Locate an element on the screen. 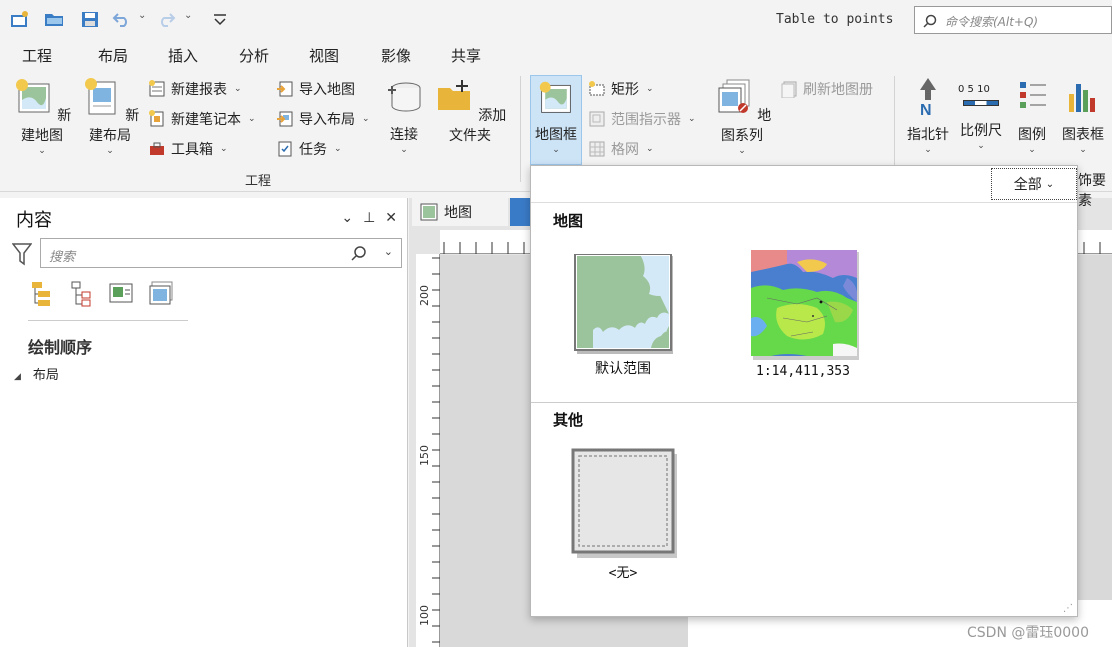  north-arrow-button: N 指北针 ⌄ is located at coordinates (928, 115).